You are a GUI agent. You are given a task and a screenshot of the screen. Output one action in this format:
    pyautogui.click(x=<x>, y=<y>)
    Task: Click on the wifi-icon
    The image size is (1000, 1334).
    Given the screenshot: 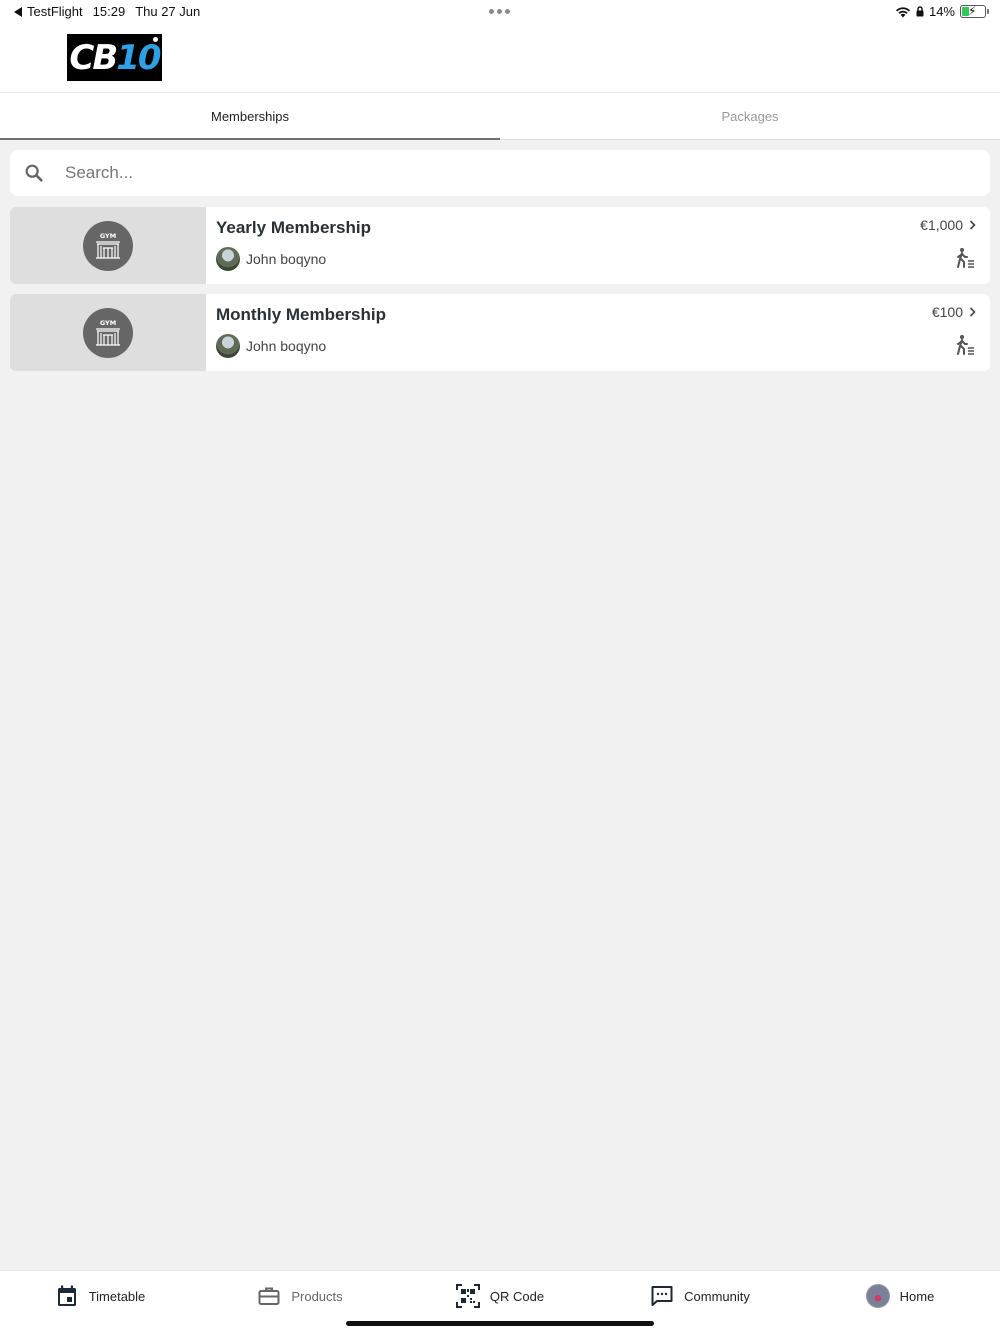 What is the action you would take?
    pyautogui.click(x=902, y=11)
    